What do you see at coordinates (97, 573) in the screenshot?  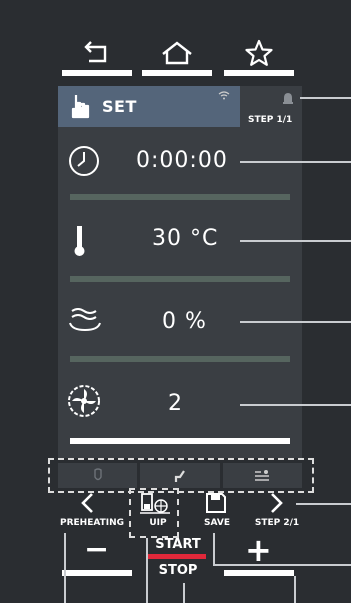 I see `minus-underline` at bounding box center [97, 573].